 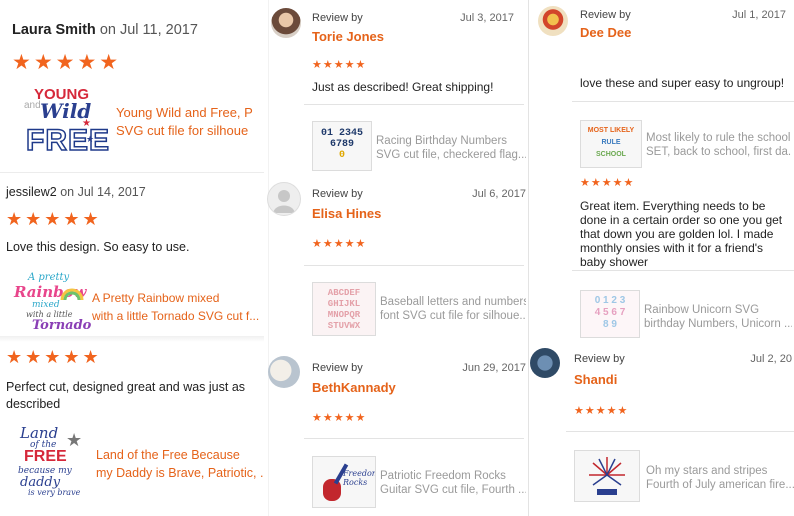 What do you see at coordinates (494, 368) in the screenshot?
I see `review-date: Jun 29, 2017` at bounding box center [494, 368].